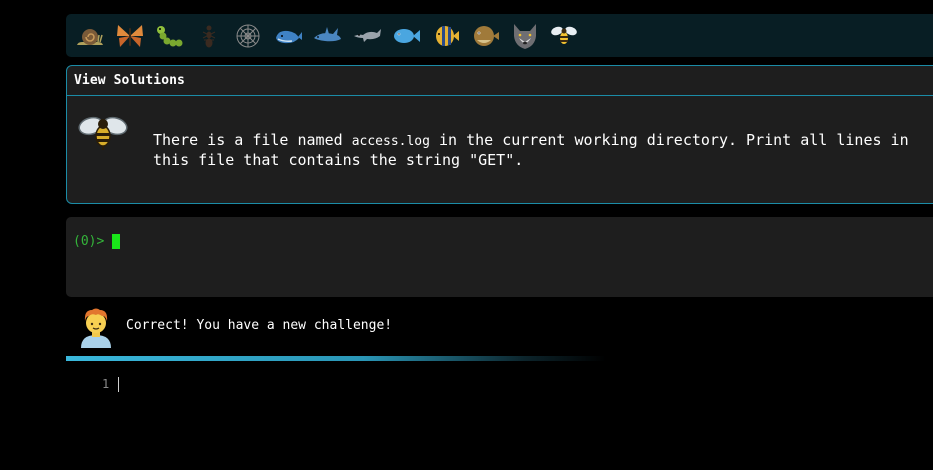  I want to click on whale-icon, so click(288, 36).